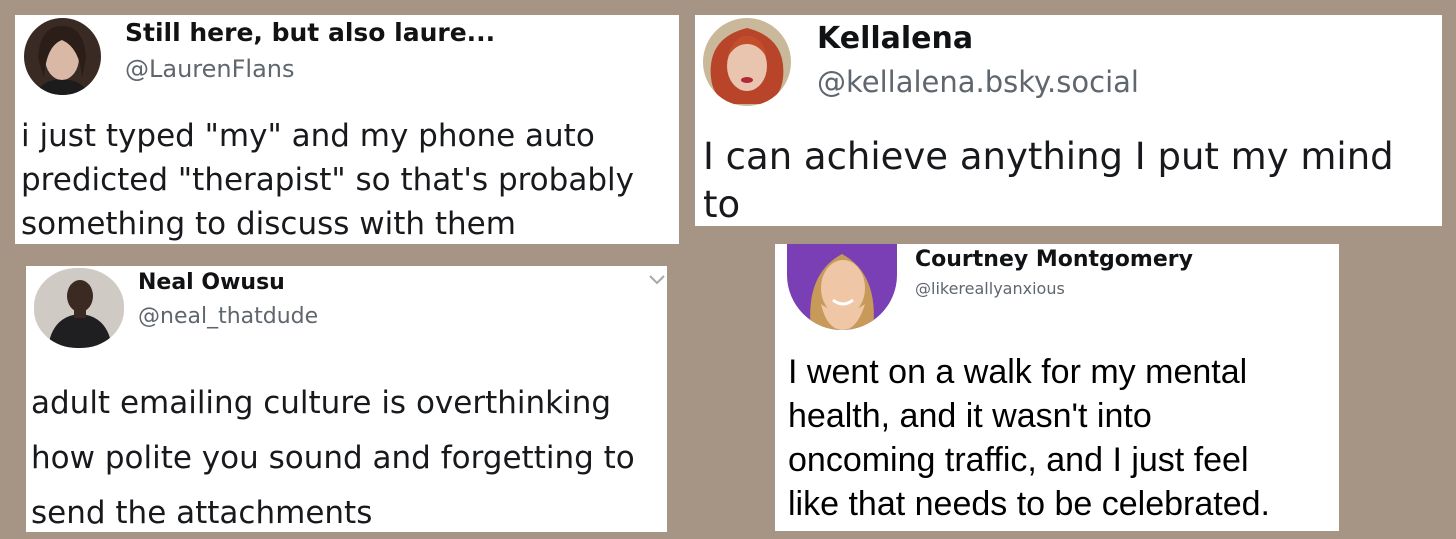 The height and width of the screenshot is (539, 1456). Describe the element at coordinates (657, 279) in the screenshot. I see `chevron-down-icon` at that location.